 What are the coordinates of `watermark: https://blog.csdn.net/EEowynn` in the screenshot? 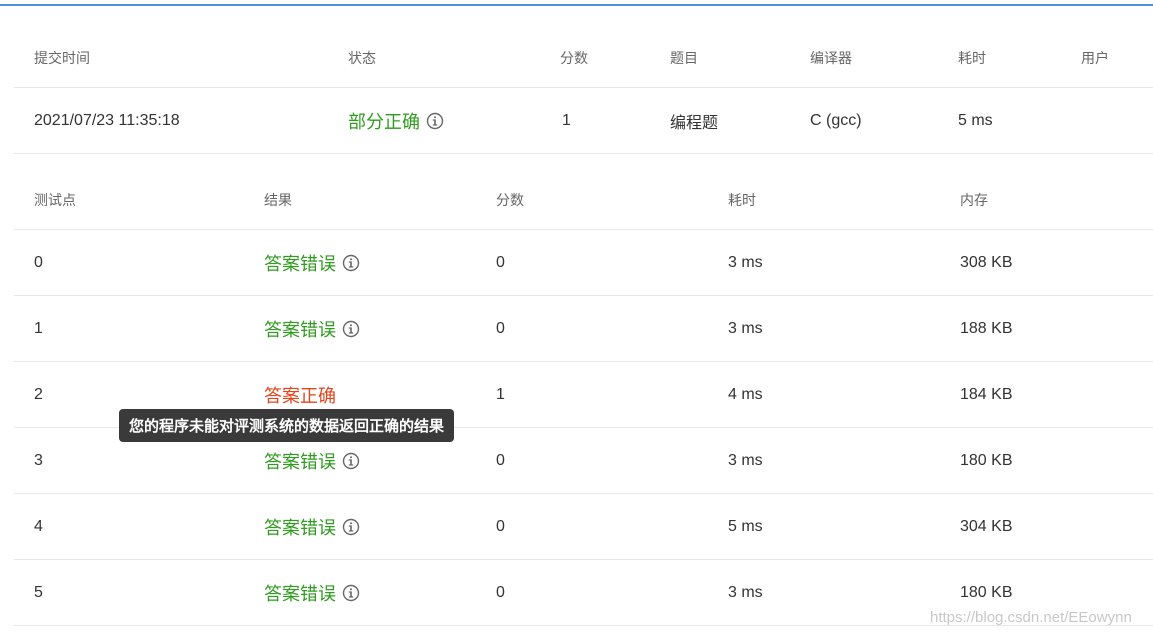 It's located at (1031, 617).